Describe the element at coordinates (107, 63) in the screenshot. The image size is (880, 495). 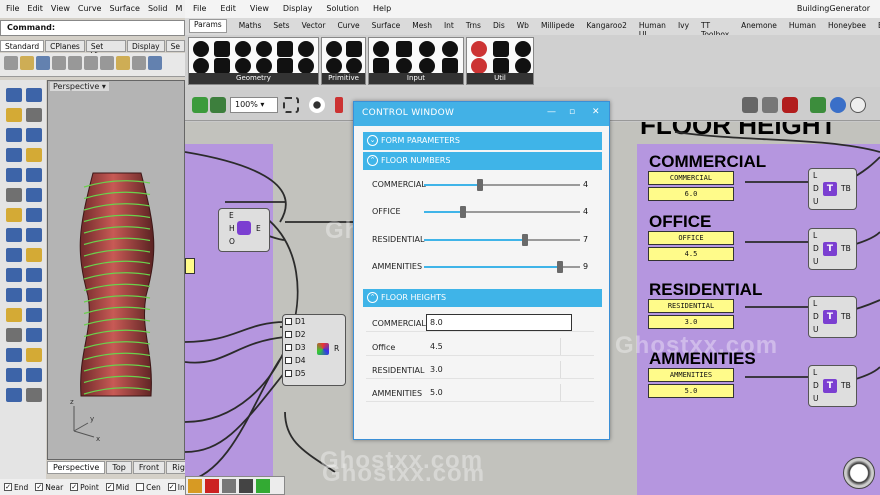
I see `copy-icon` at that location.